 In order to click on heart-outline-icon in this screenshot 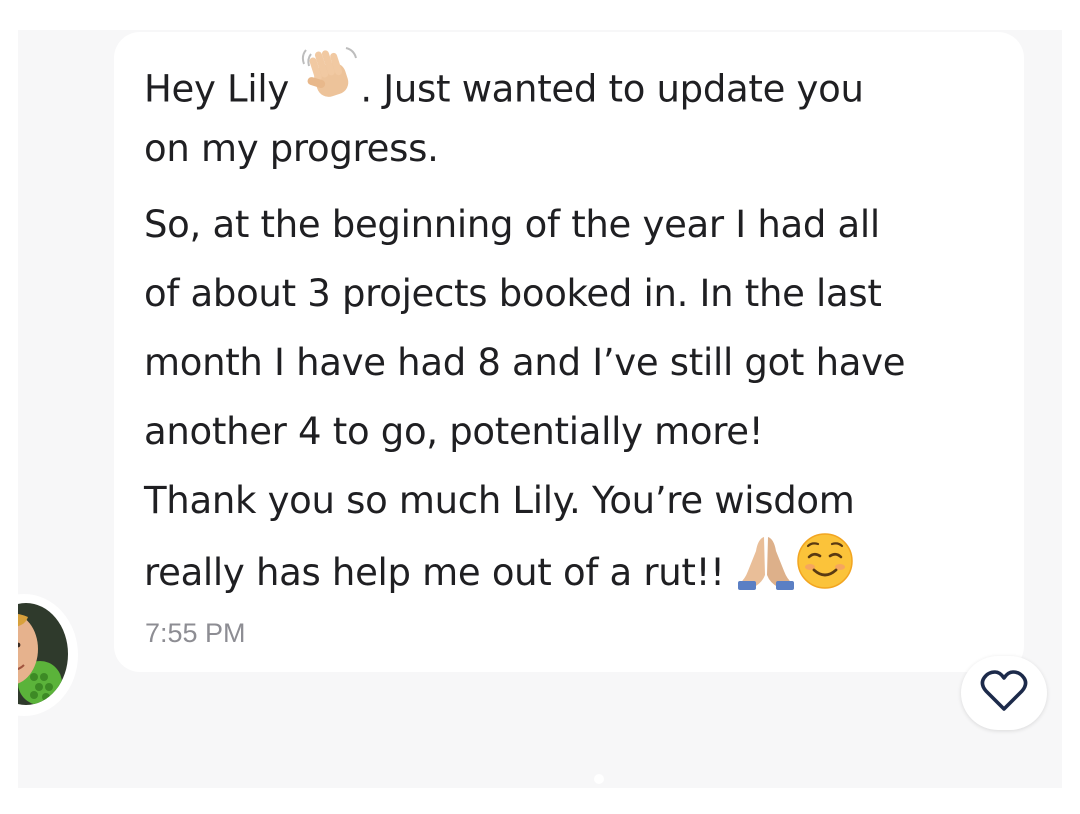, I will do `click(1004, 693)`.